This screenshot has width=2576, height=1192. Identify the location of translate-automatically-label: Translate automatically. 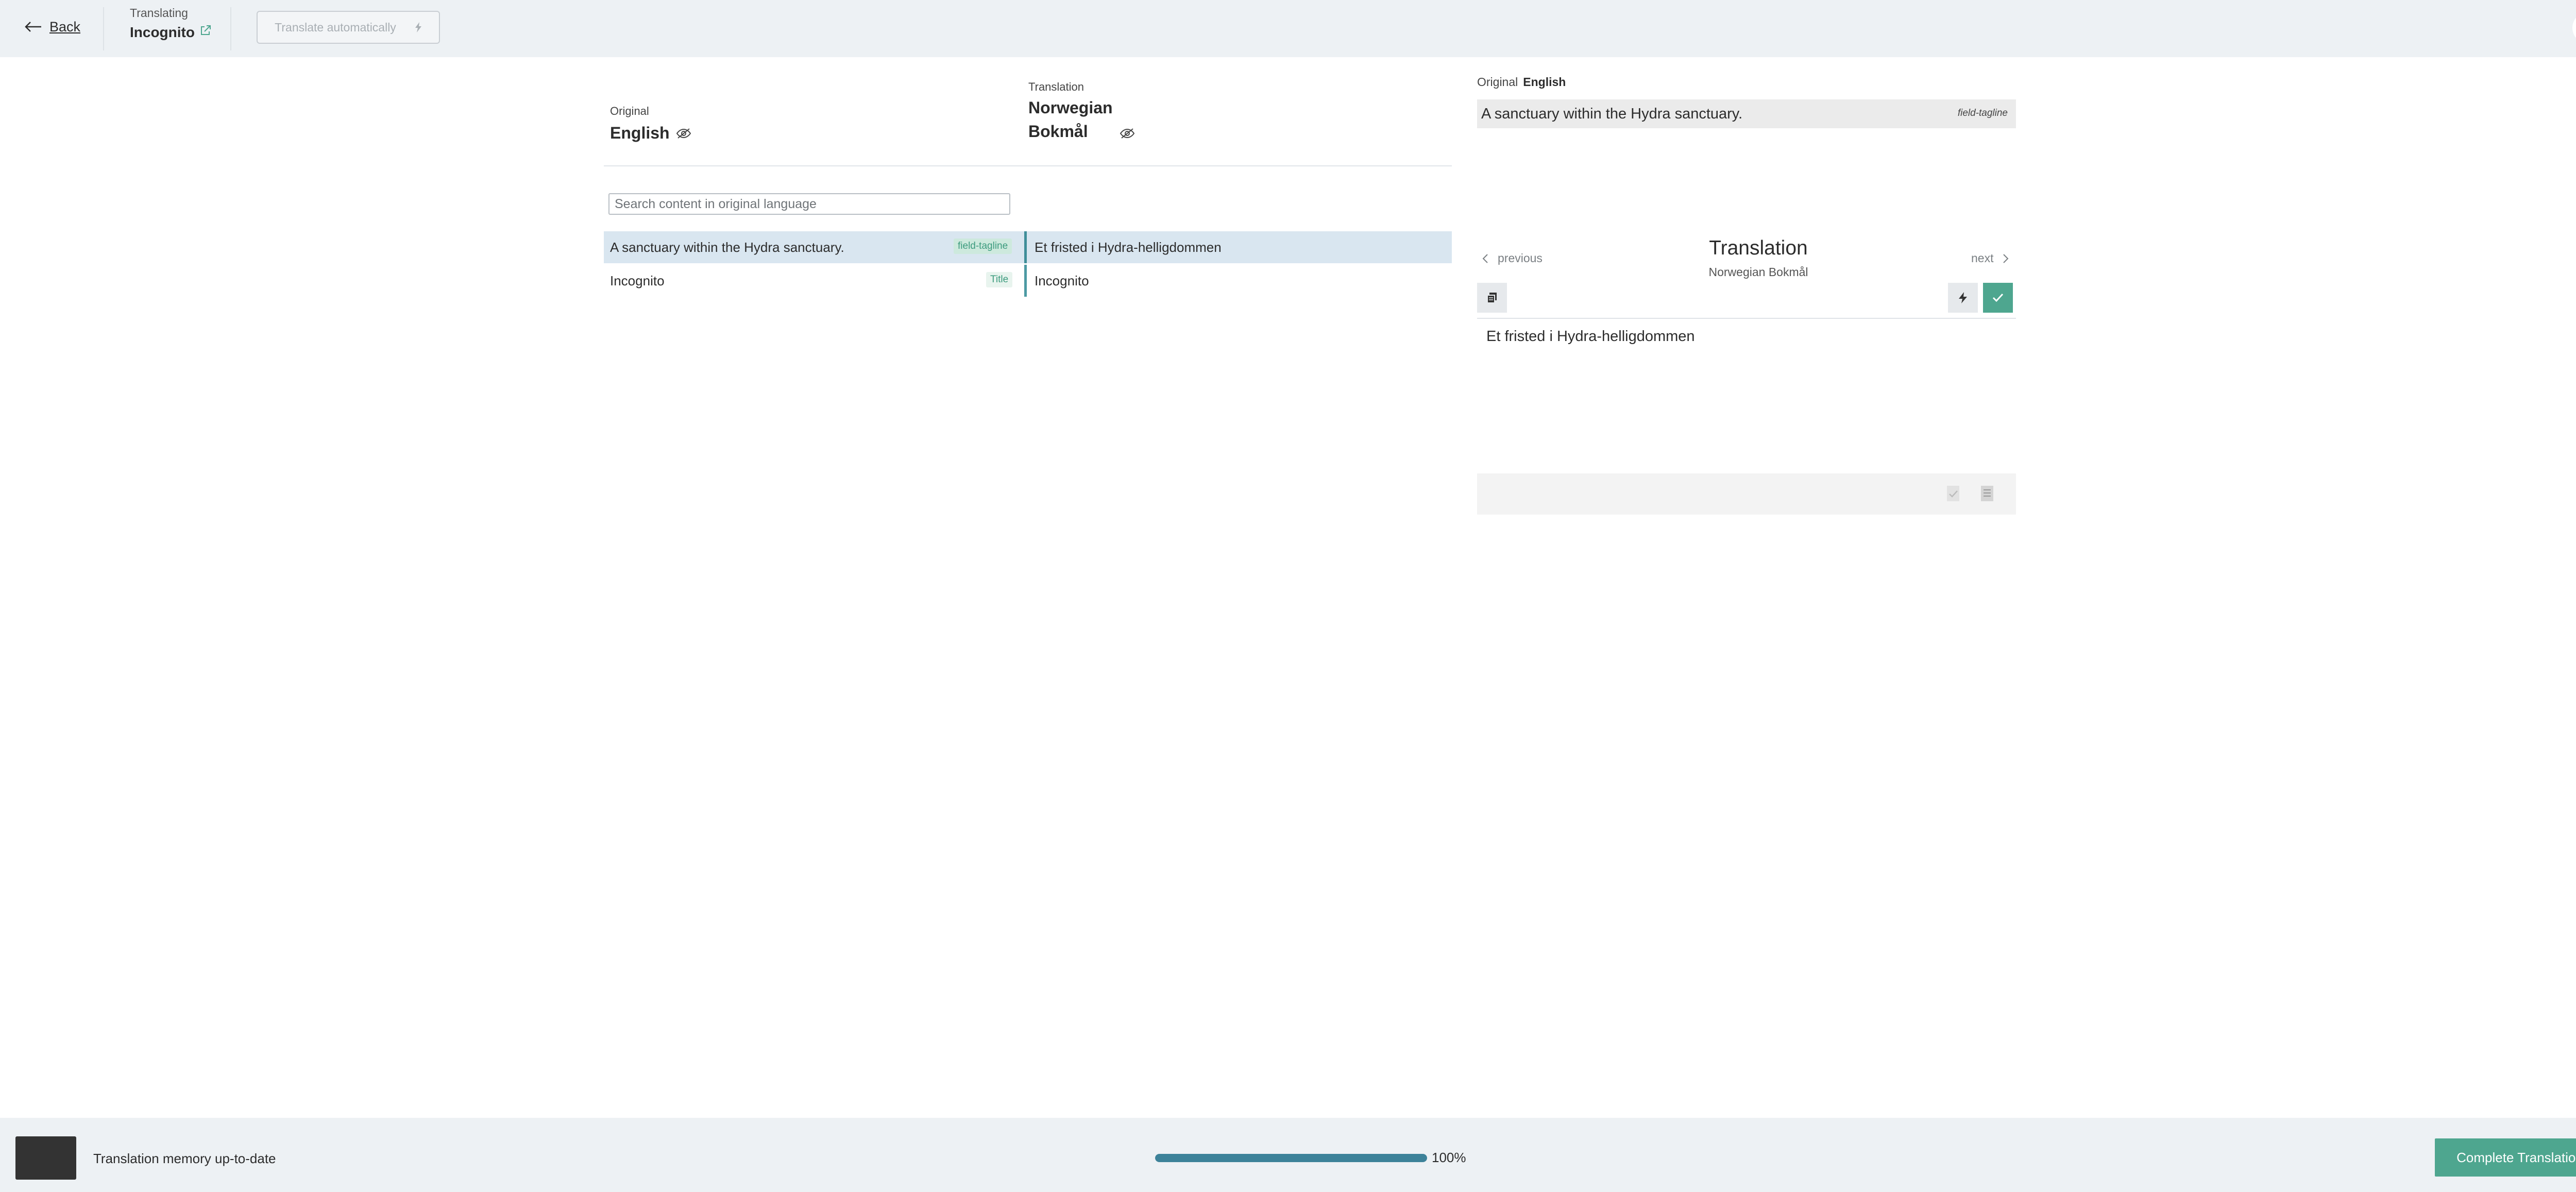
(335, 27).